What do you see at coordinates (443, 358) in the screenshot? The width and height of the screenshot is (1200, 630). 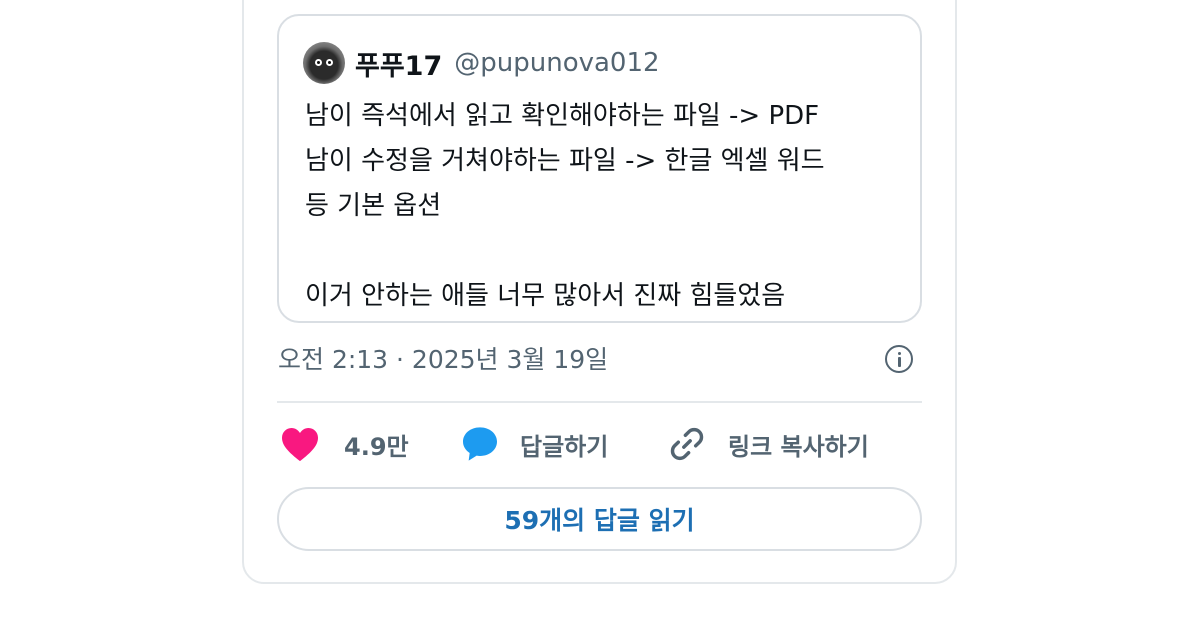 I see `post-timestamp: 오전 2:13 · 2025년 3월 19일` at bounding box center [443, 358].